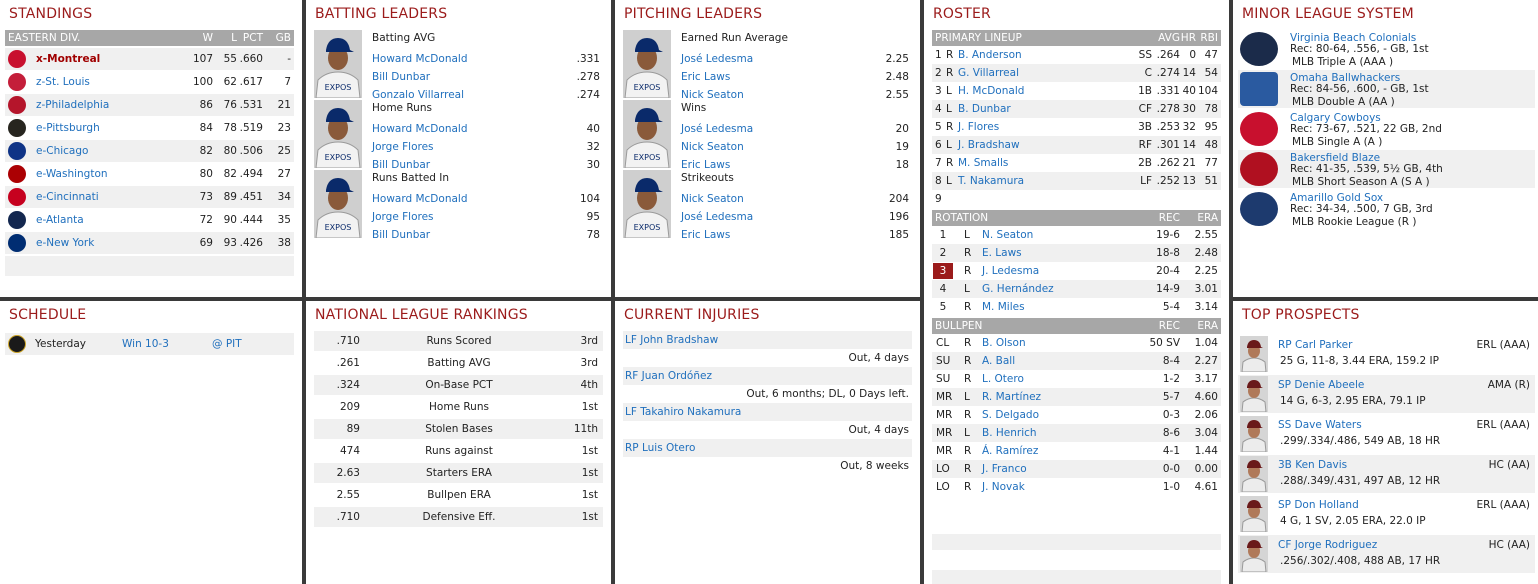 The width and height of the screenshot is (1538, 584). Describe the element at coordinates (1076, 307) in the screenshot. I see `rotation-row: 5 R M. Miles 5-4 3.14` at that location.